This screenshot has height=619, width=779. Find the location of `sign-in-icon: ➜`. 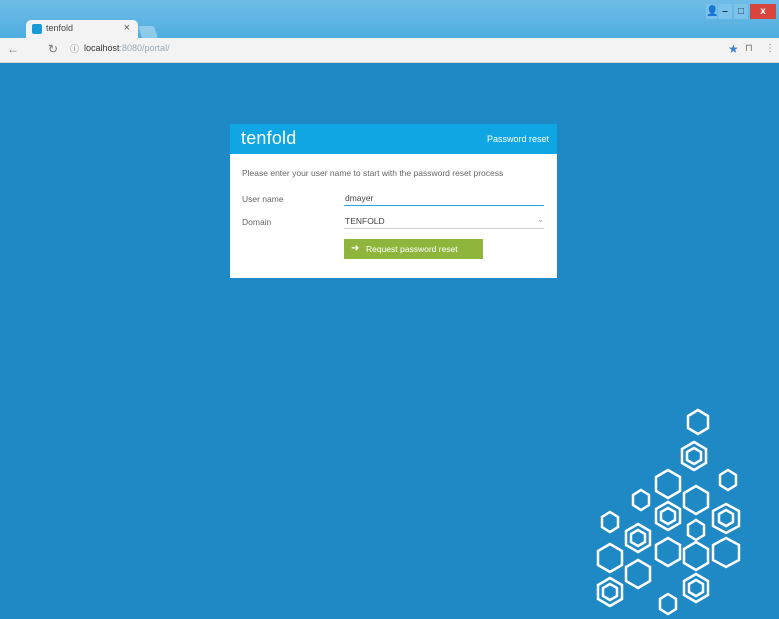

sign-in-icon: ➜ is located at coordinates (355, 248).